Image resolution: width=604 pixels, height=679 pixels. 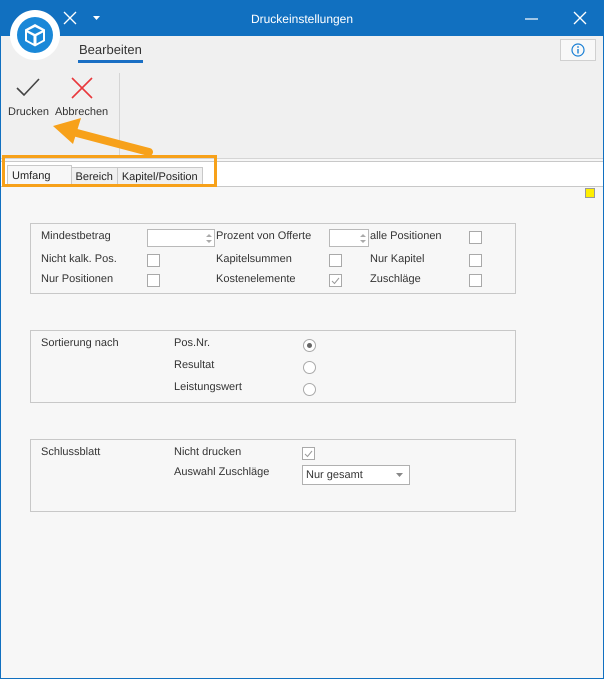 What do you see at coordinates (80, 343) in the screenshot?
I see `field-label: Sortierung nach` at bounding box center [80, 343].